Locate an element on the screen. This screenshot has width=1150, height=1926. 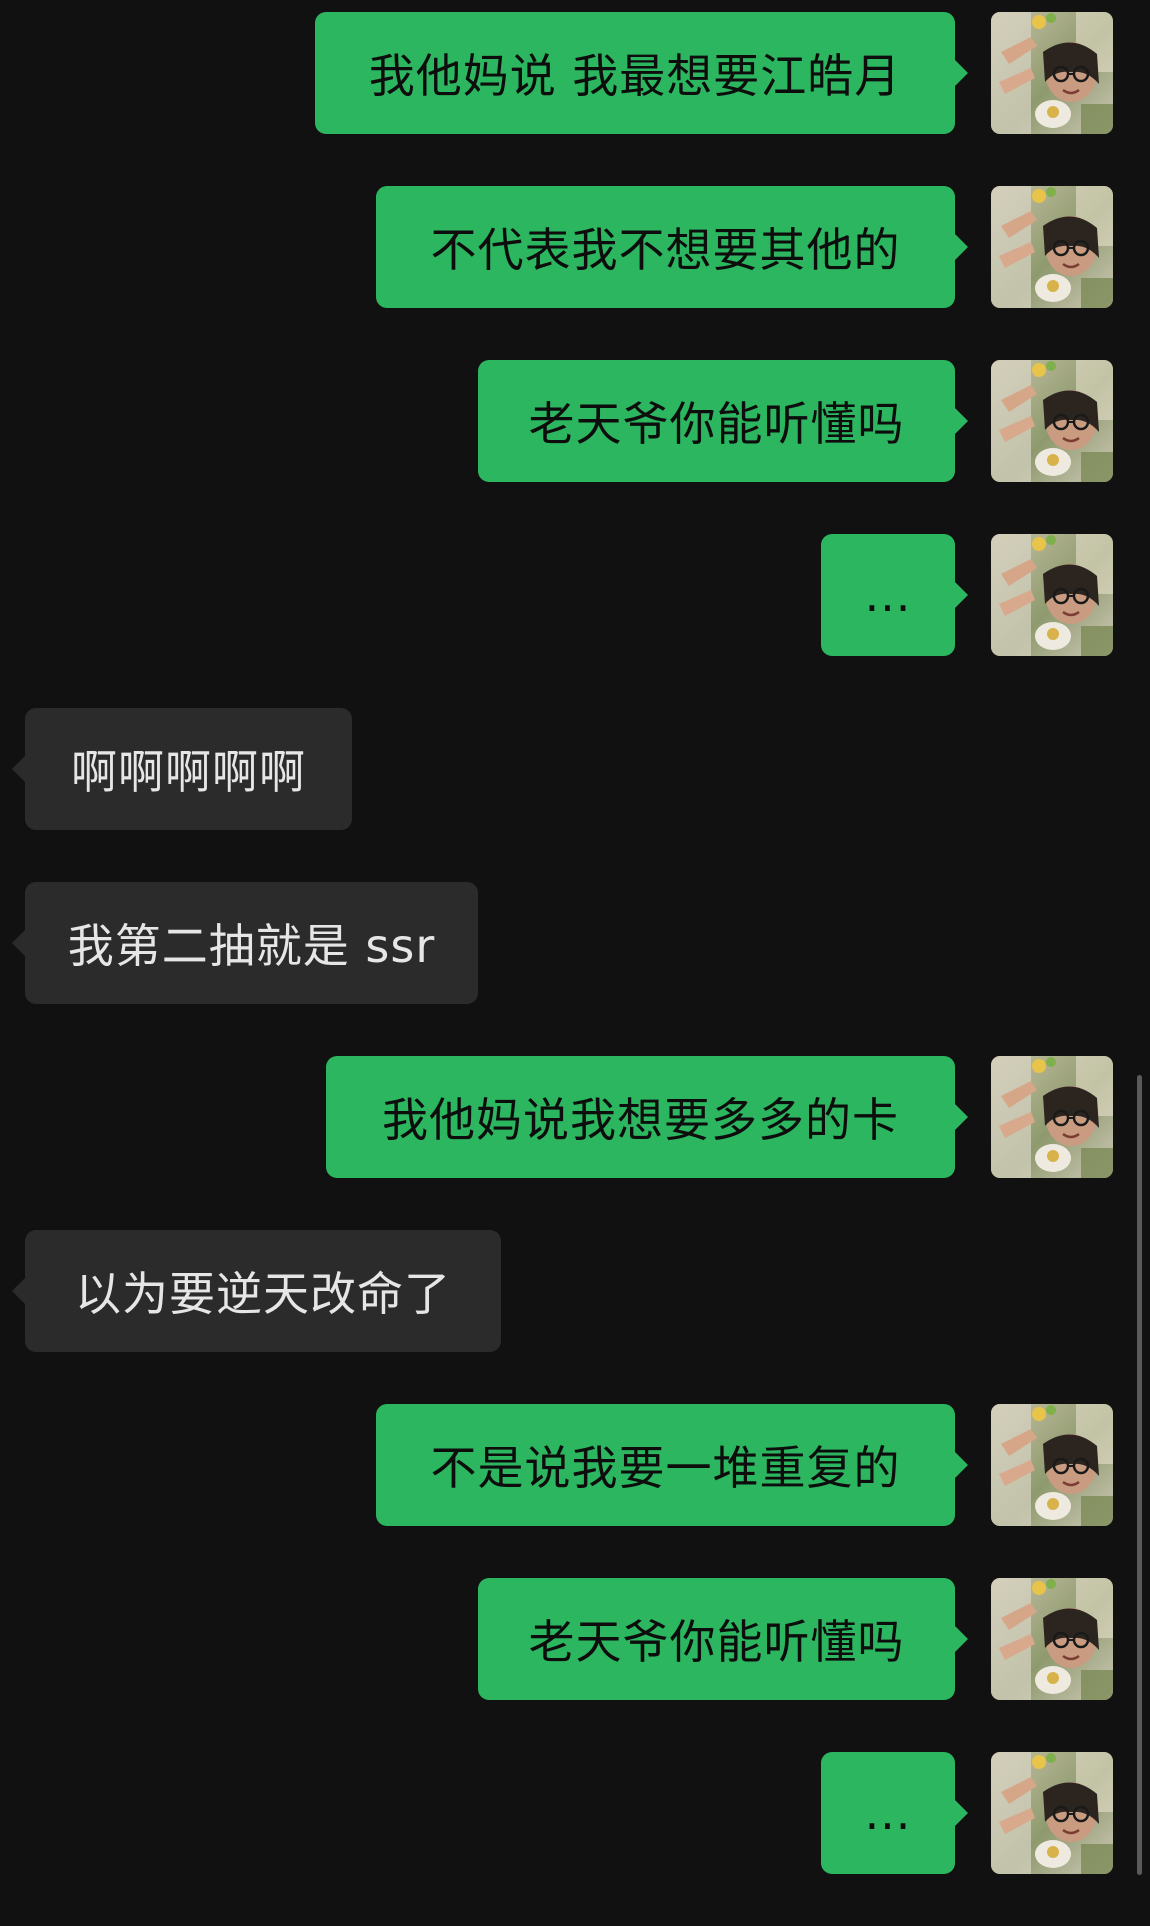
message-row-outgoing: 我他妈说我想要多多的卡 is located at coordinates (575, 1117).